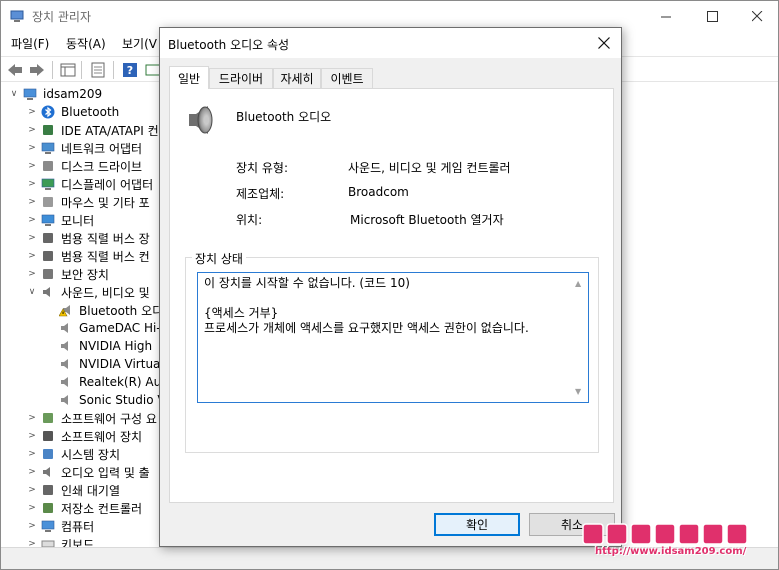 This screenshot has height=570, width=779. Describe the element at coordinates (72, 490) in the screenshot. I see `tree-item: > 인쇄 대기열` at that location.